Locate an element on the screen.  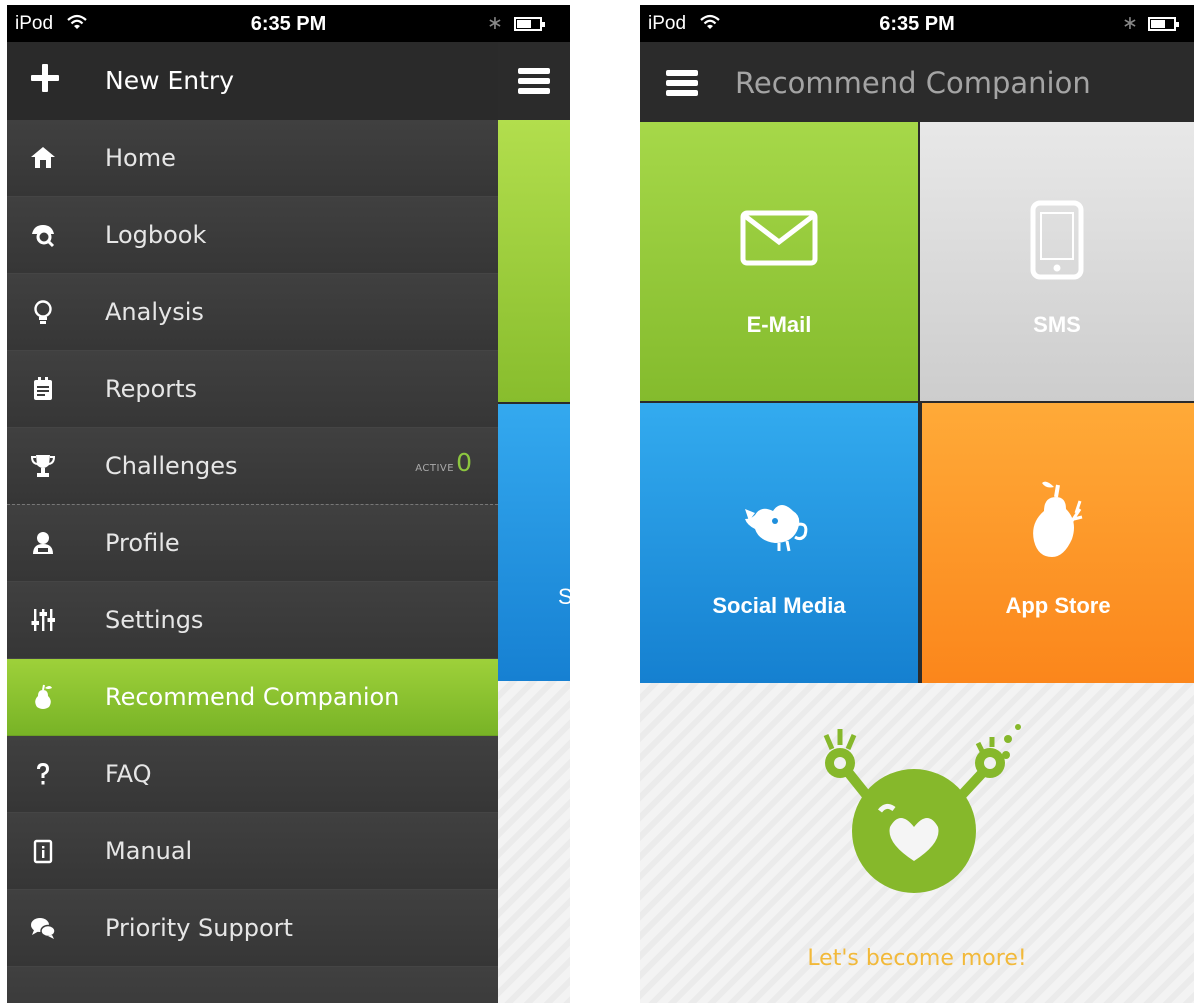
menu-item-label: Recommend Companion is located at coordinates (252, 697).